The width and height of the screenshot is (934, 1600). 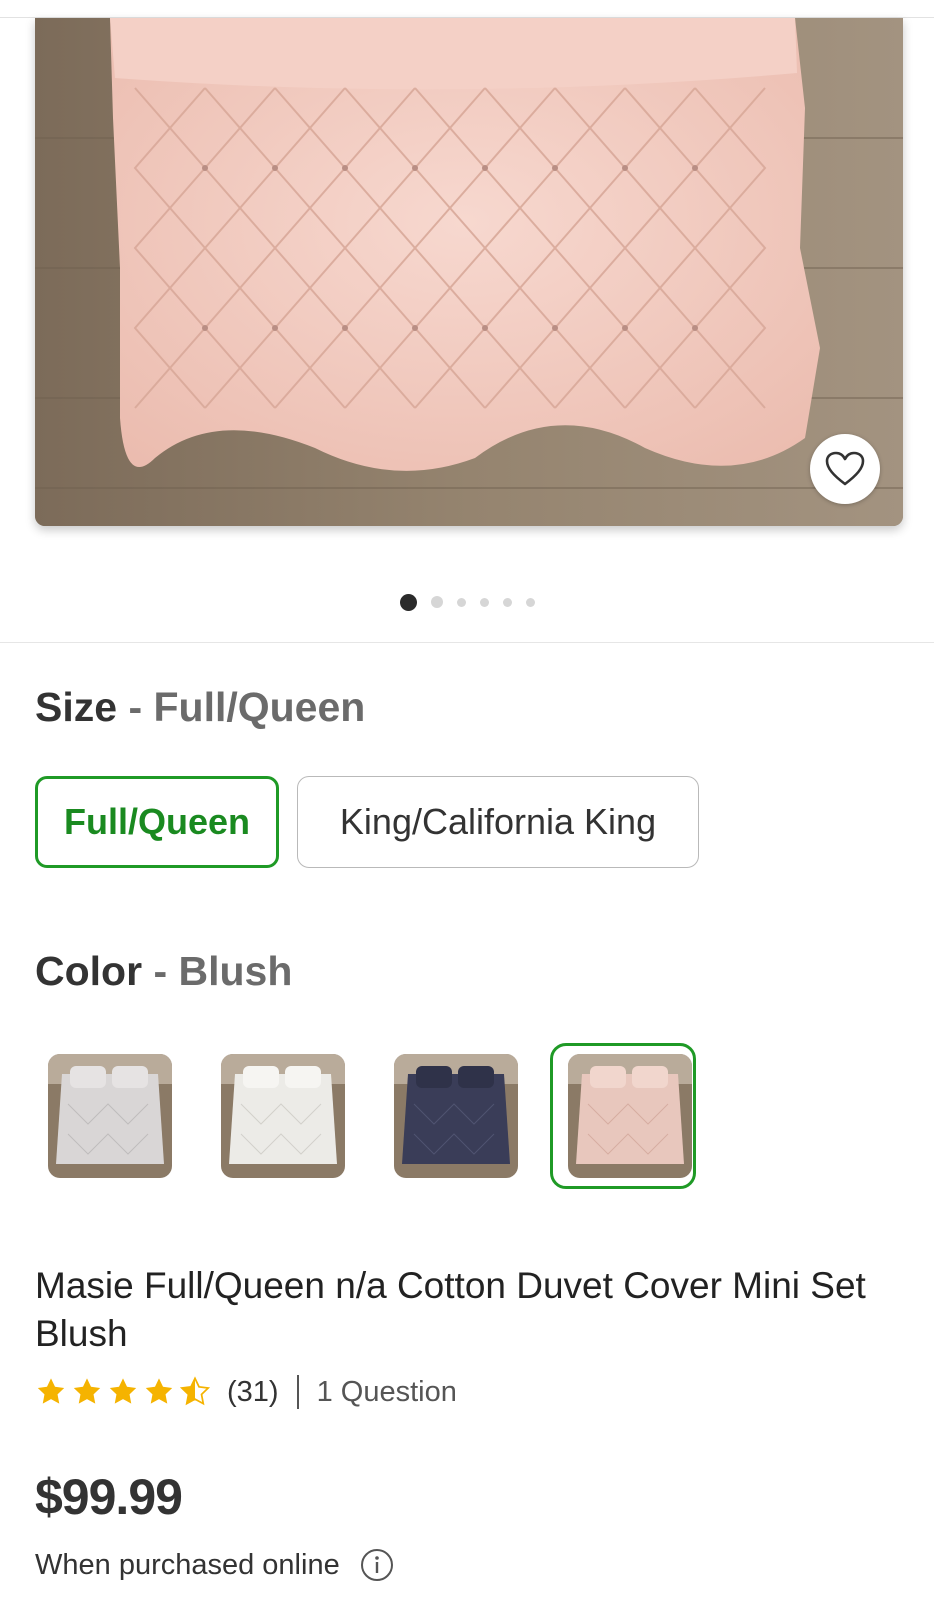 I want to click on color-heading: Color - Blush, so click(x=163, y=971).